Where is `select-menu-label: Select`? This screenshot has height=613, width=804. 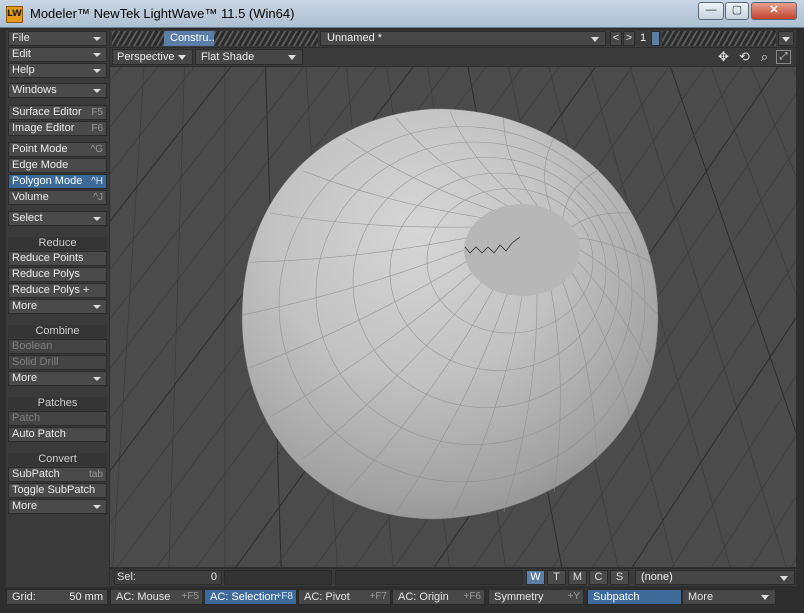 select-menu-label: Select is located at coordinates (27, 218).